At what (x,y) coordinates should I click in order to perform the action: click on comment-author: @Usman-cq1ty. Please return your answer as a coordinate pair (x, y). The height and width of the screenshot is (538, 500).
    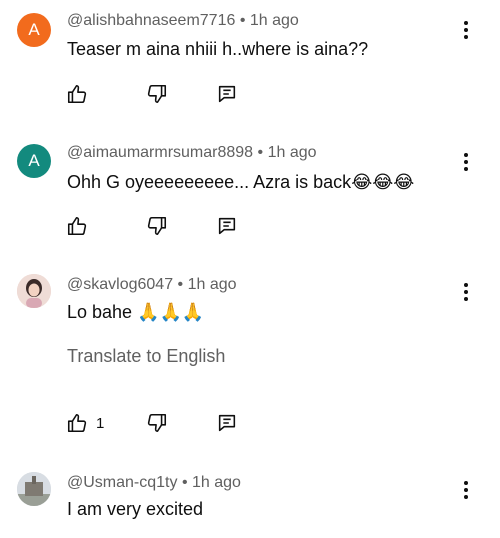
    Looking at the image, I should click on (122, 482).